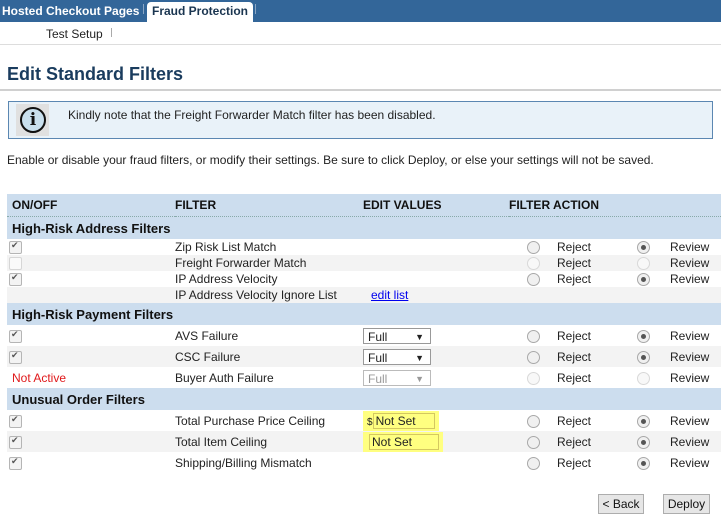 This screenshot has height=519, width=721. I want to click on table-row: Shipping/Billing Mismatch Reject Review, so click(364, 462).